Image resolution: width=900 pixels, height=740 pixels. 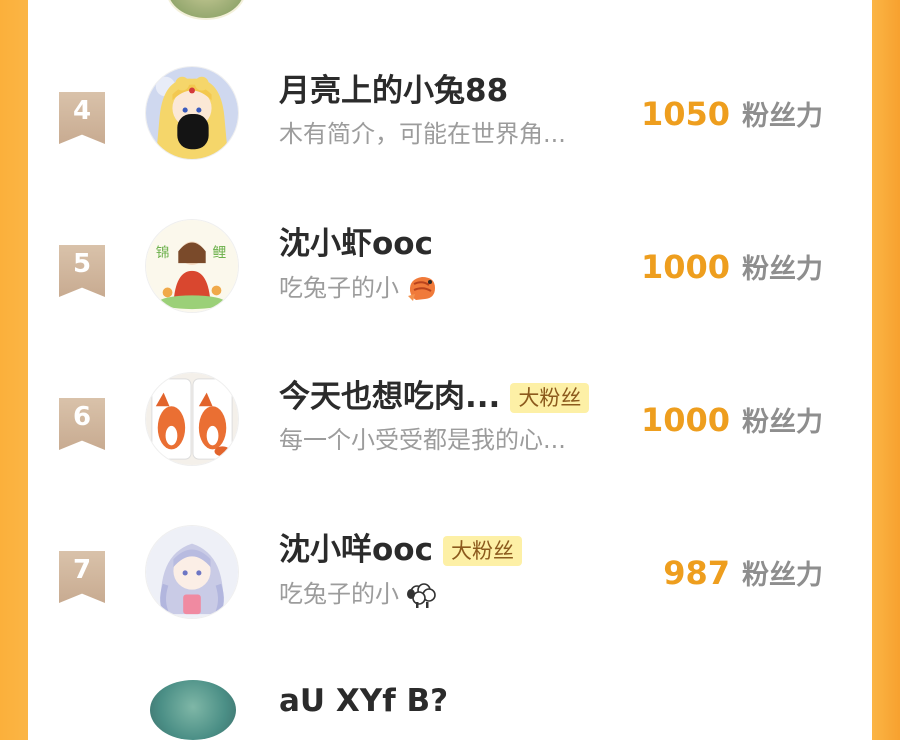 What do you see at coordinates (82, 264) in the screenshot?
I see `rank-number: 5` at bounding box center [82, 264].